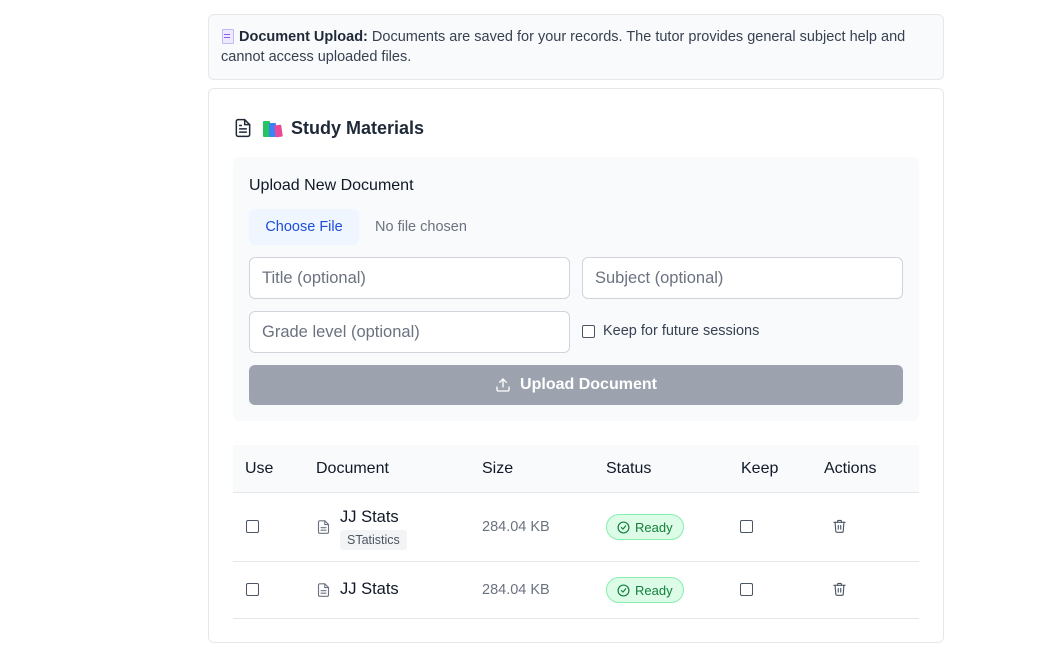 The height and width of the screenshot is (649, 1051). Describe the element at coordinates (850, 468) in the screenshot. I see `column-actions: Actions` at that location.